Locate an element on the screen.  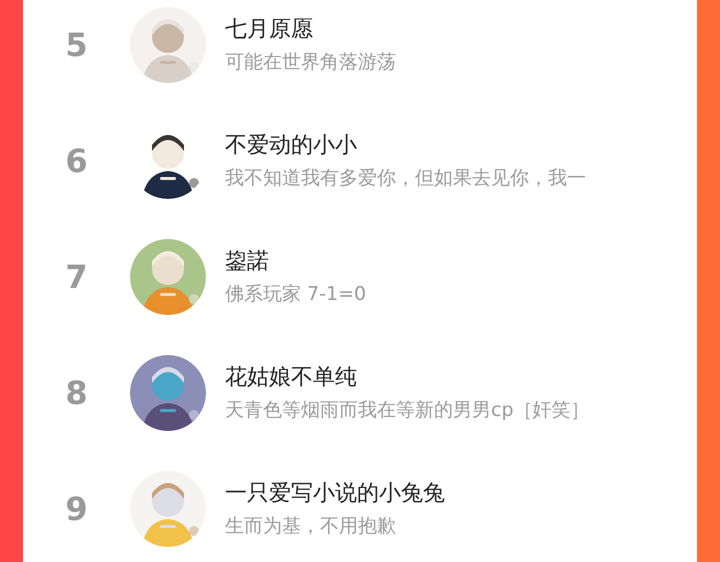
user-name: 不爱动的小小 is located at coordinates (291, 146).